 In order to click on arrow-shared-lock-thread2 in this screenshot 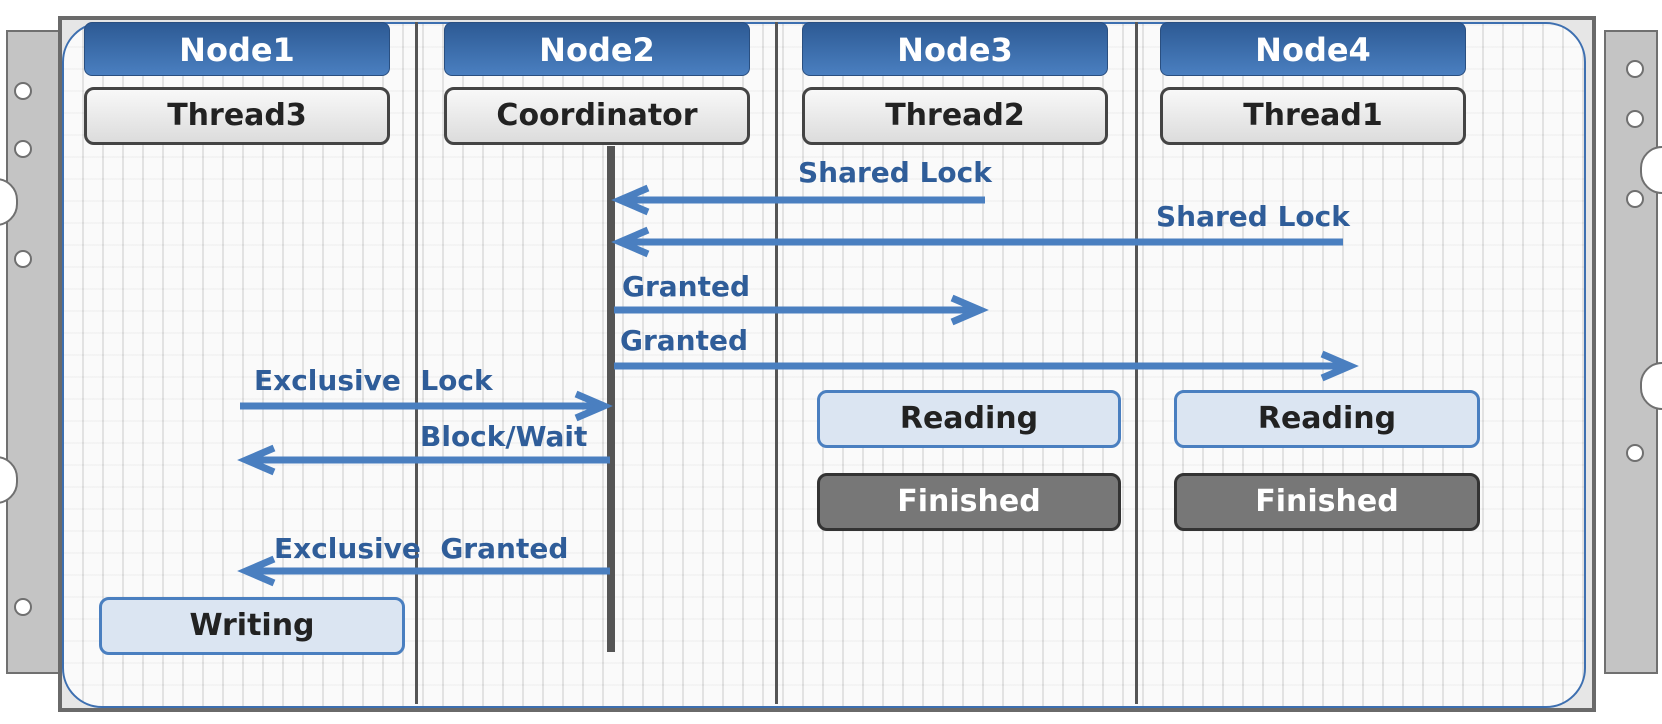, I will do `click(798, 200)`.